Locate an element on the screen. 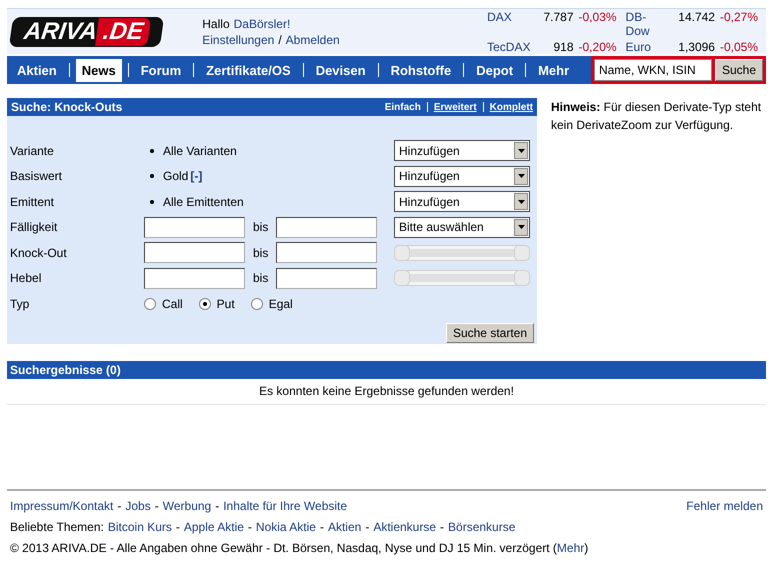  link: Jobs is located at coordinates (138, 506).